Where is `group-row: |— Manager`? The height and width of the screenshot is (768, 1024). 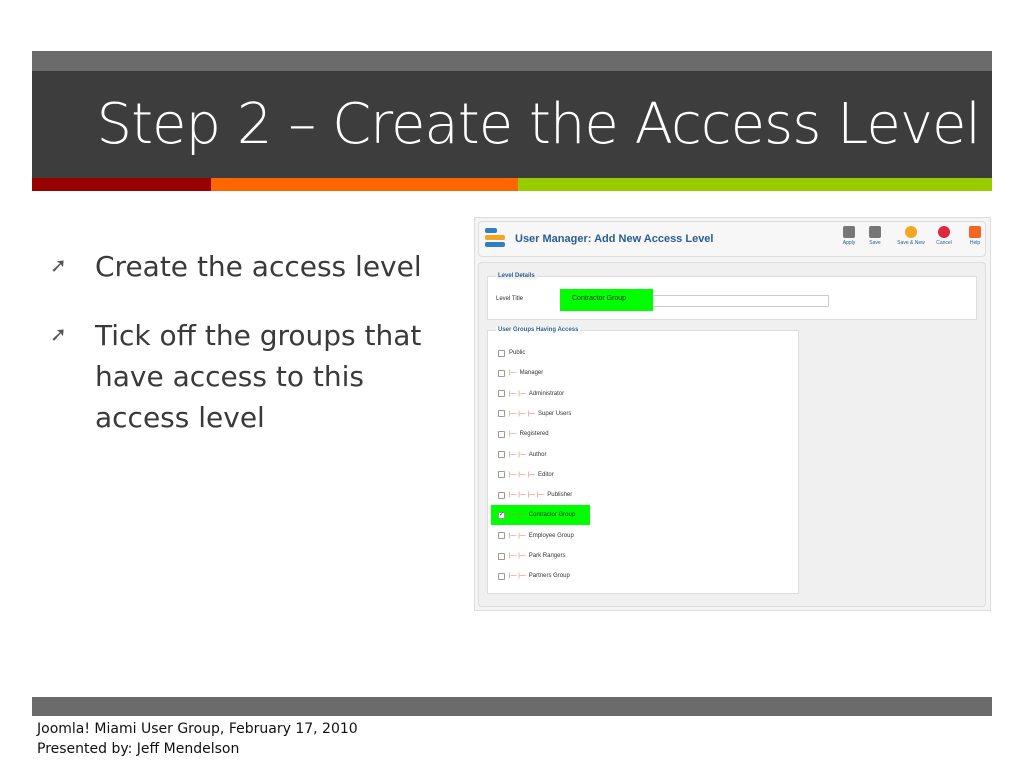 group-row: |— Manager is located at coordinates (520, 373).